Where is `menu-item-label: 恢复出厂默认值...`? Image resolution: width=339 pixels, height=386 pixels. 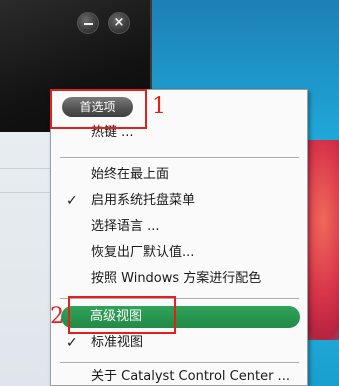
menu-item-label: 恢复出厂默认值... is located at coordinates (143, 252).